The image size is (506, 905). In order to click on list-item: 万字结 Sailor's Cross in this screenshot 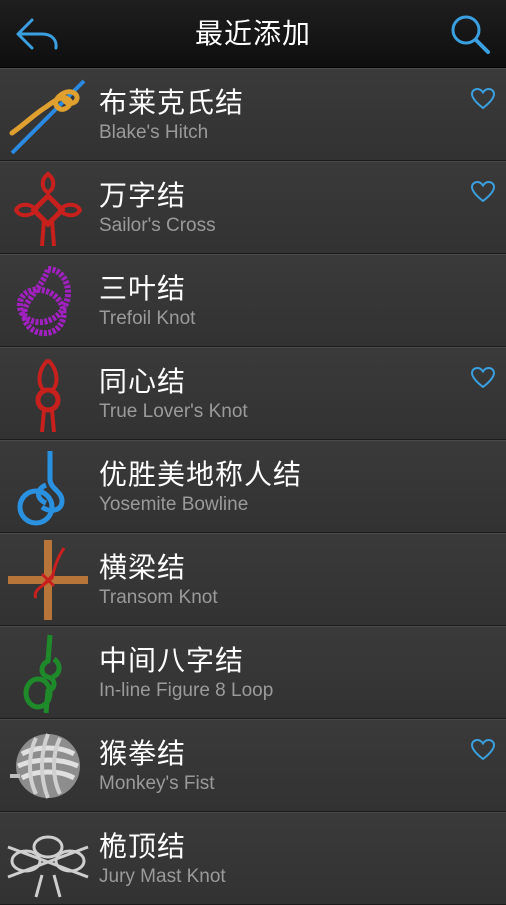, I will do `click(253, 207)`.